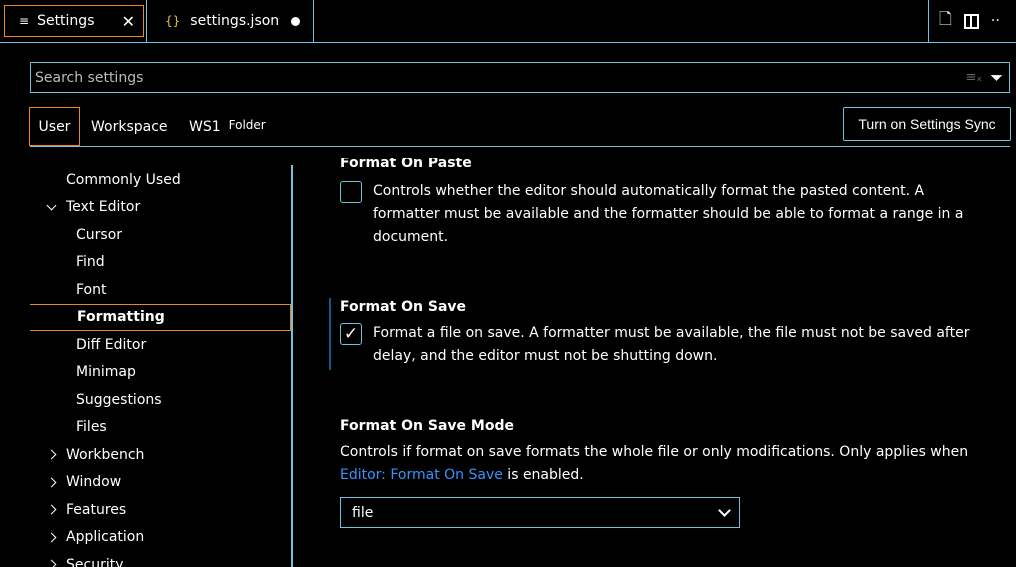  I want to click on tree-item-label: Suggestions, so click(119, 399).